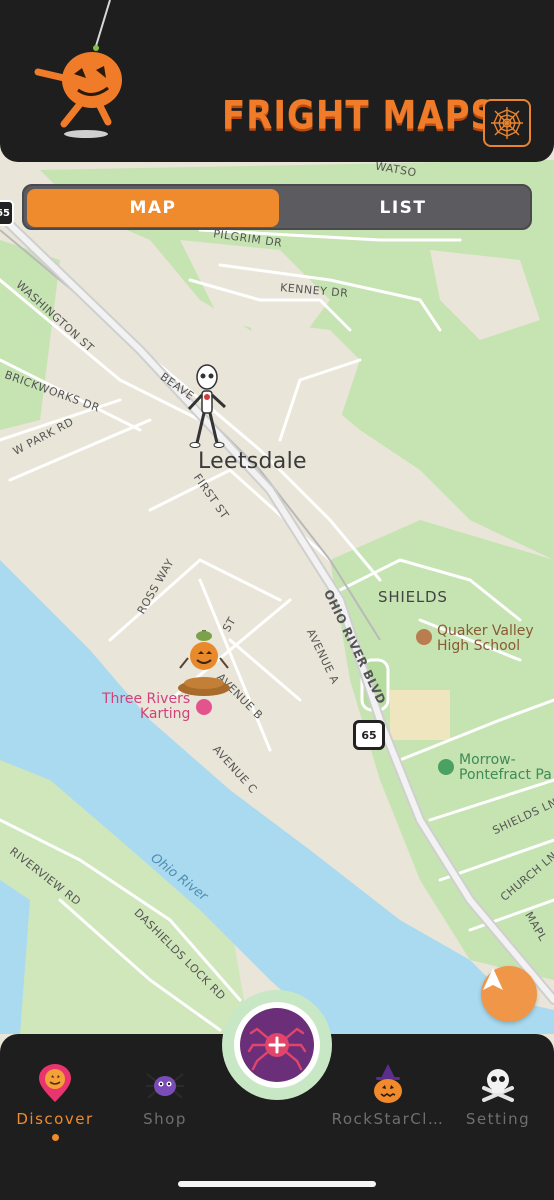  What do you see at coordinates (55, 1119) in the screenshot?
I see `tab-label: Discover` at bounding box center [55, 1119].